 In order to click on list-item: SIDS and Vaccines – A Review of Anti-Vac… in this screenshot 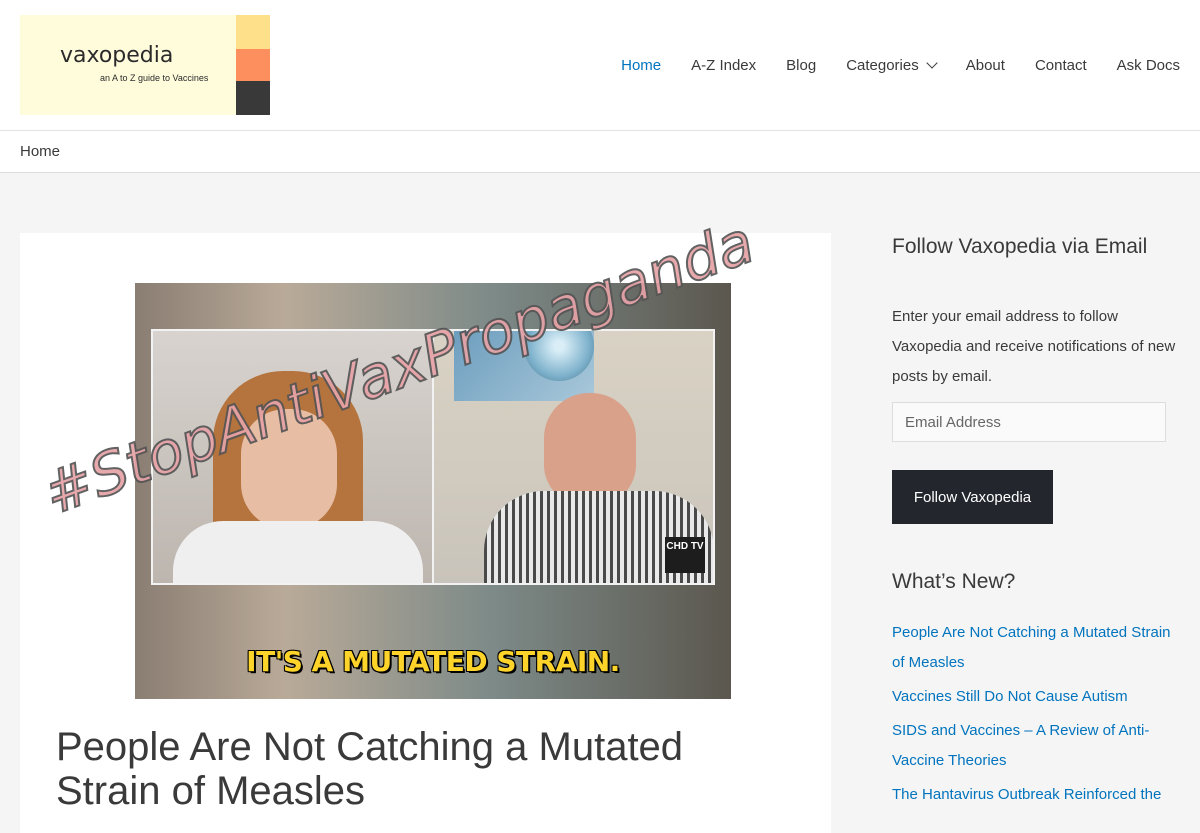, I will do `click(1037, 746)`.